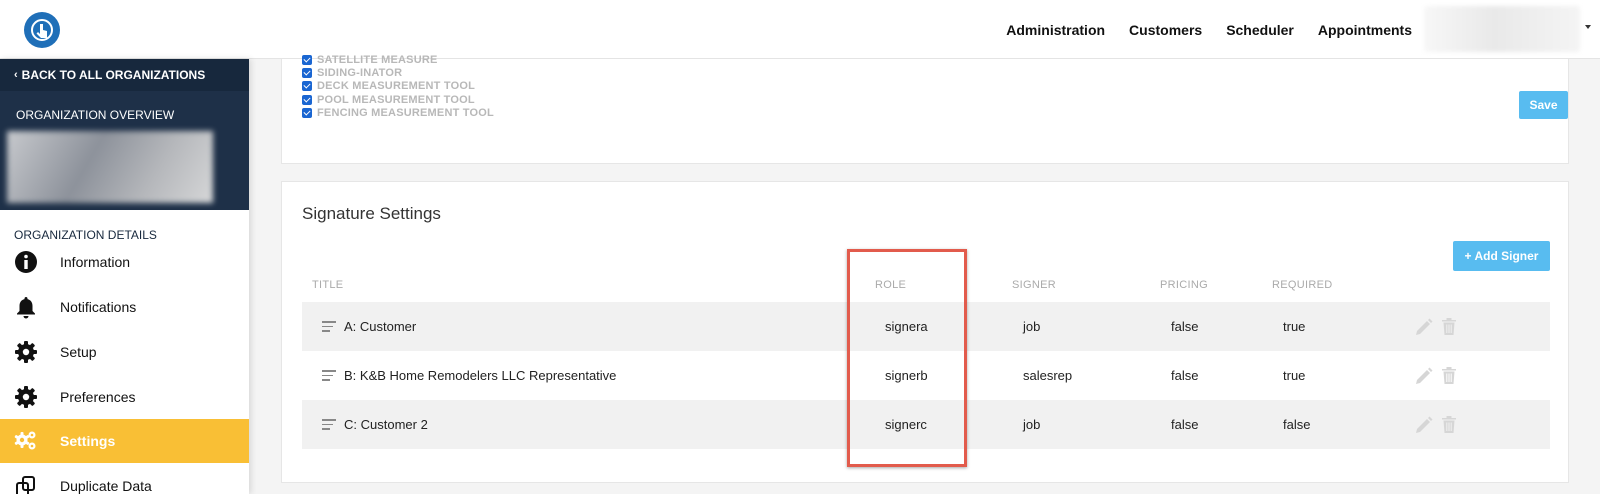 This screenshot has height=494, width=1600. What do you see at coordinates (106, 486) in the screenshot?
I see `sidebar-item-label: Duplicate Data` at bounding box center [106, 486].